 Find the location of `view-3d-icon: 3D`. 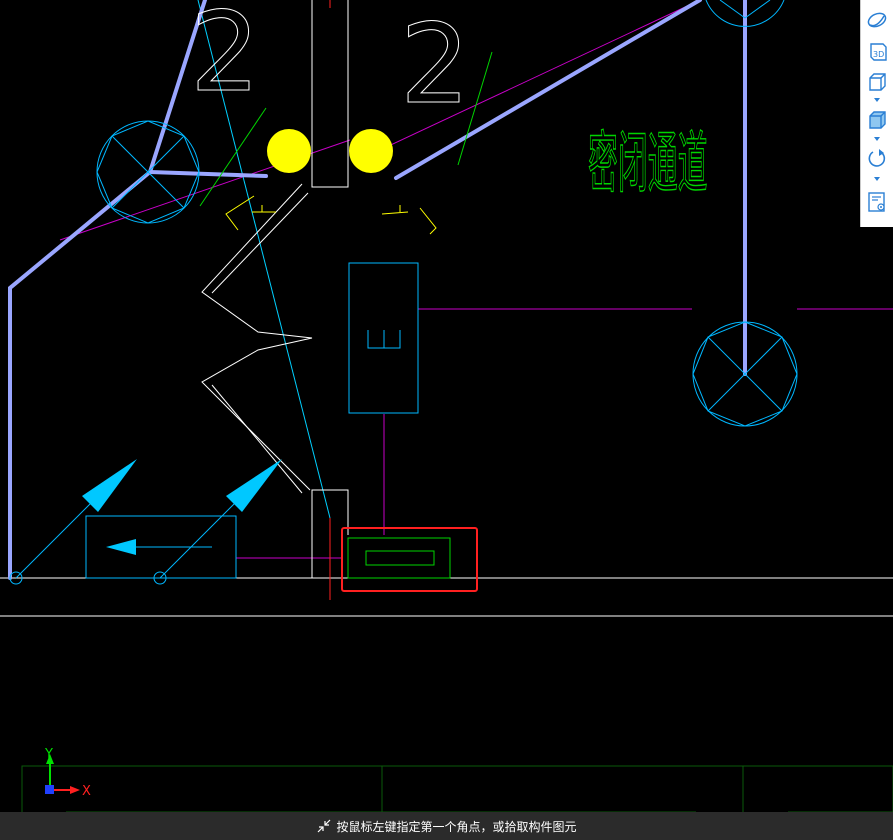

view-3d-icon: 3D is located at coordinates (877, 52).